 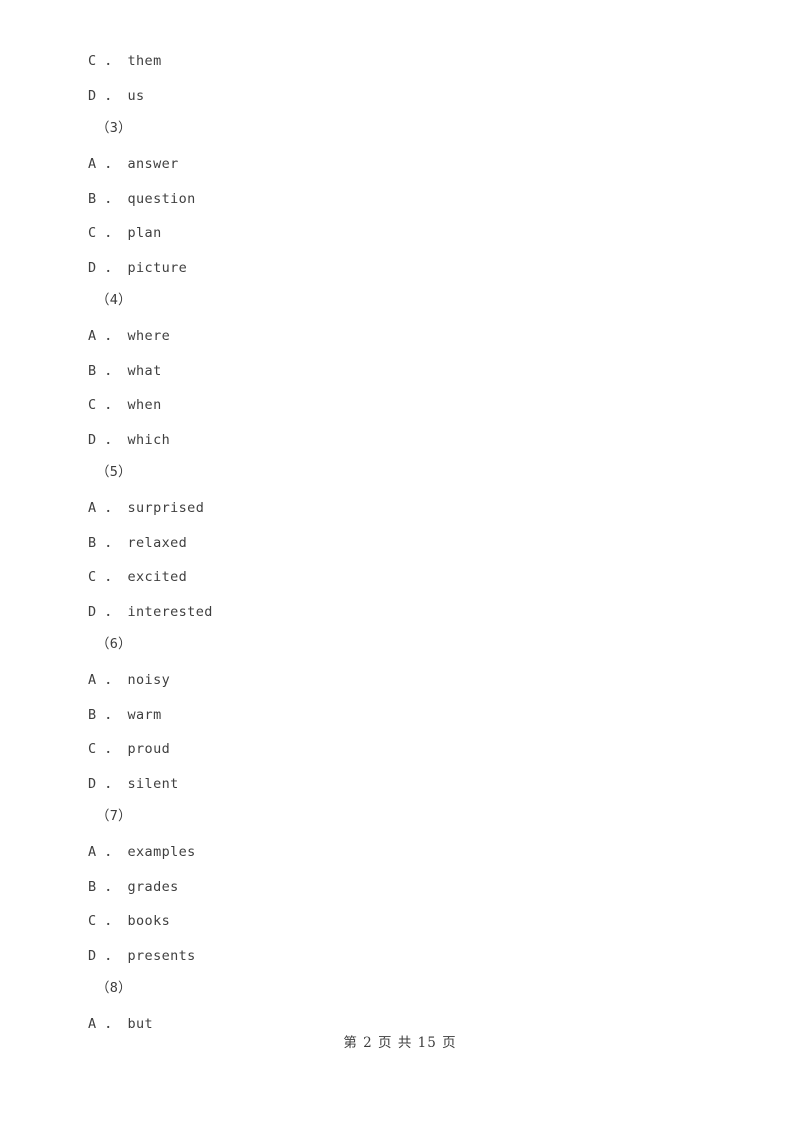 I want to click on answer-option: C ． proud, so click(x=129, y=749).